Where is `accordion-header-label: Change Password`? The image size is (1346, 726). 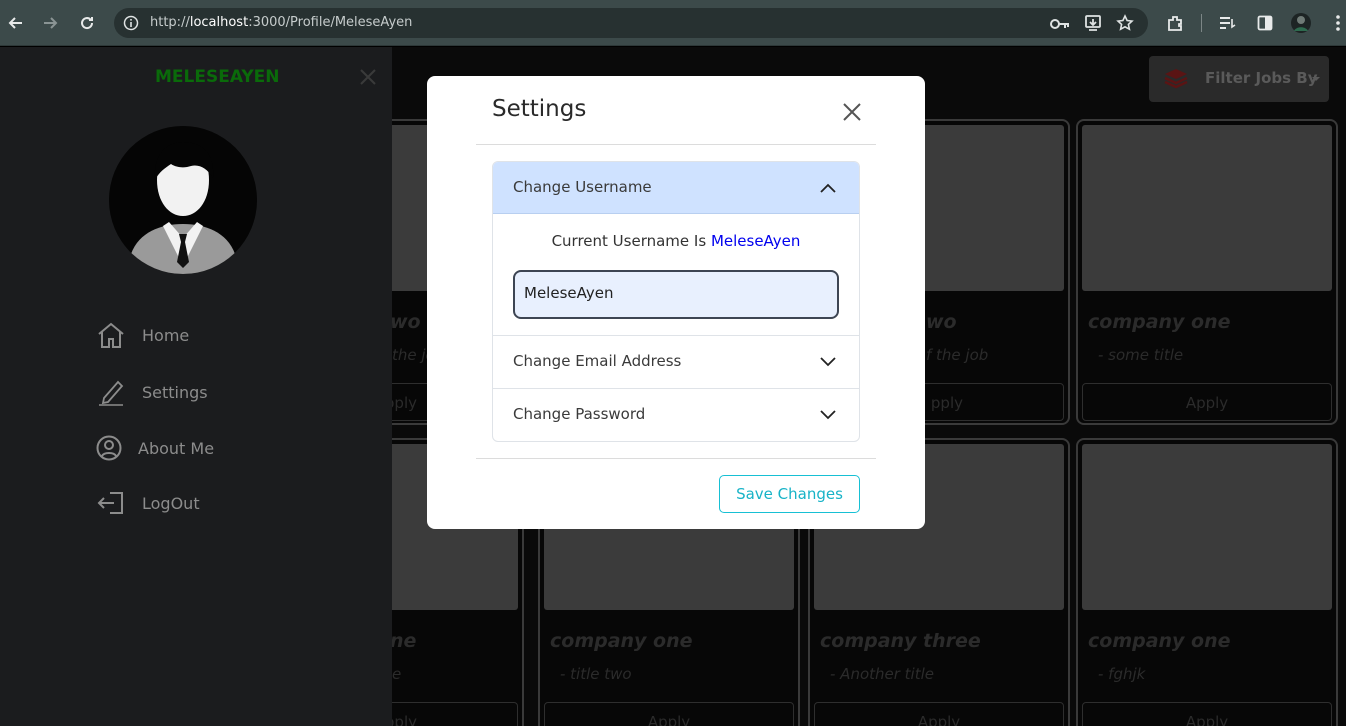 accordion-header-label: Change Password is located at coordinates (579, 414).